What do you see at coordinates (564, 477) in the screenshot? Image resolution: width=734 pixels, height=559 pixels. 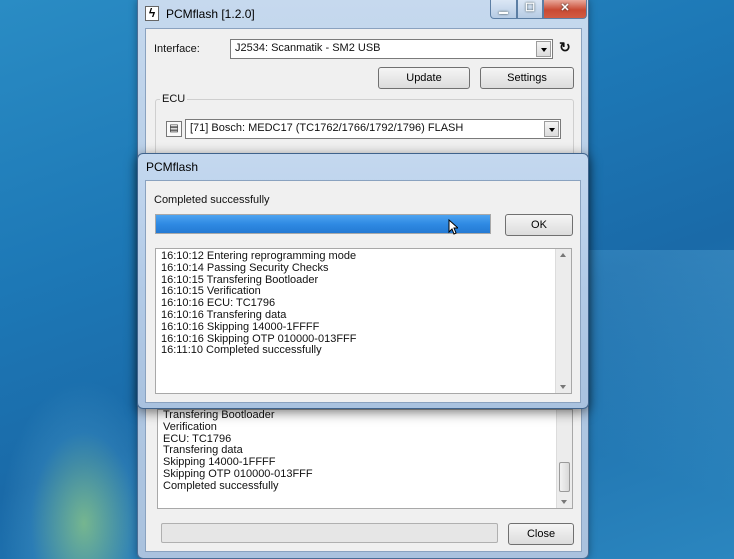 I see `scrollbar-thumb` at bounding box center [564, 477].